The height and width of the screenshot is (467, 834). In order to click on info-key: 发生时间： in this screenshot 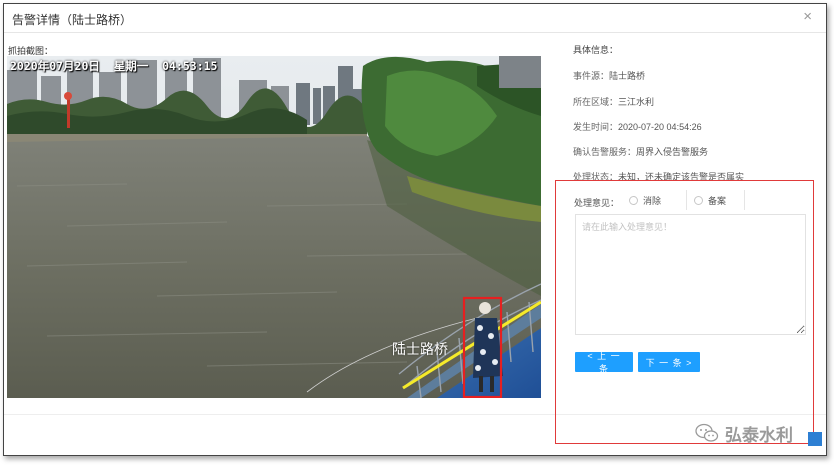, I will do `click(596, 127)`.